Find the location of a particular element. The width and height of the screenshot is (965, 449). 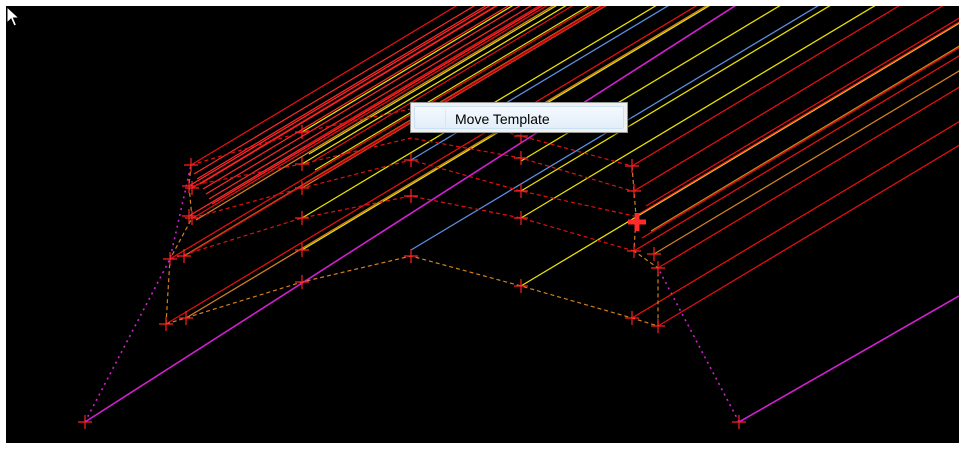

template-bottom-line is located at coordinates (412, 291).